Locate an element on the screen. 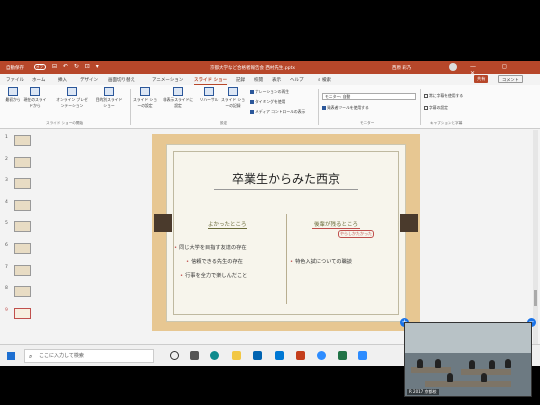 The width and height of the screenshot is (540, 405). monitor-select: モニター: 自動 is located at coordinates (369, 96).